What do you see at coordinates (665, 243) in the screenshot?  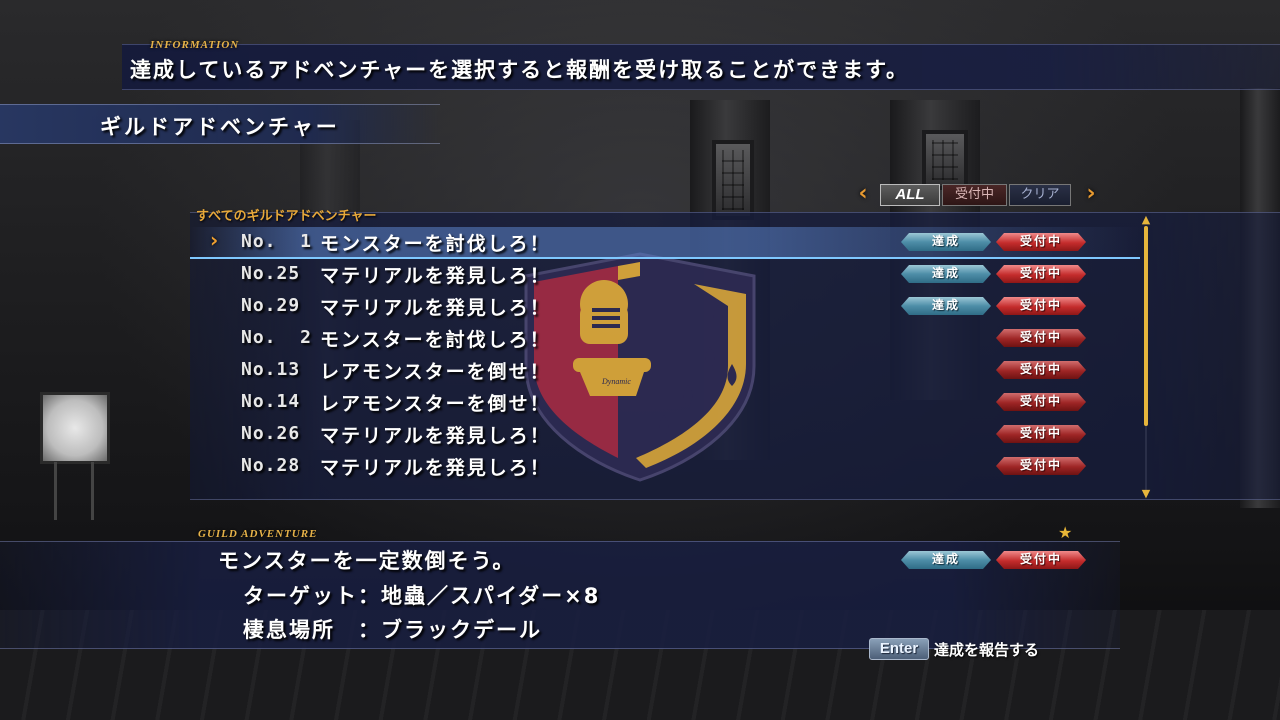 I see `adventure-row: › No. 1 モンスターを討伐しろ！ 達成 受付中` at bounding box center [665, 243].